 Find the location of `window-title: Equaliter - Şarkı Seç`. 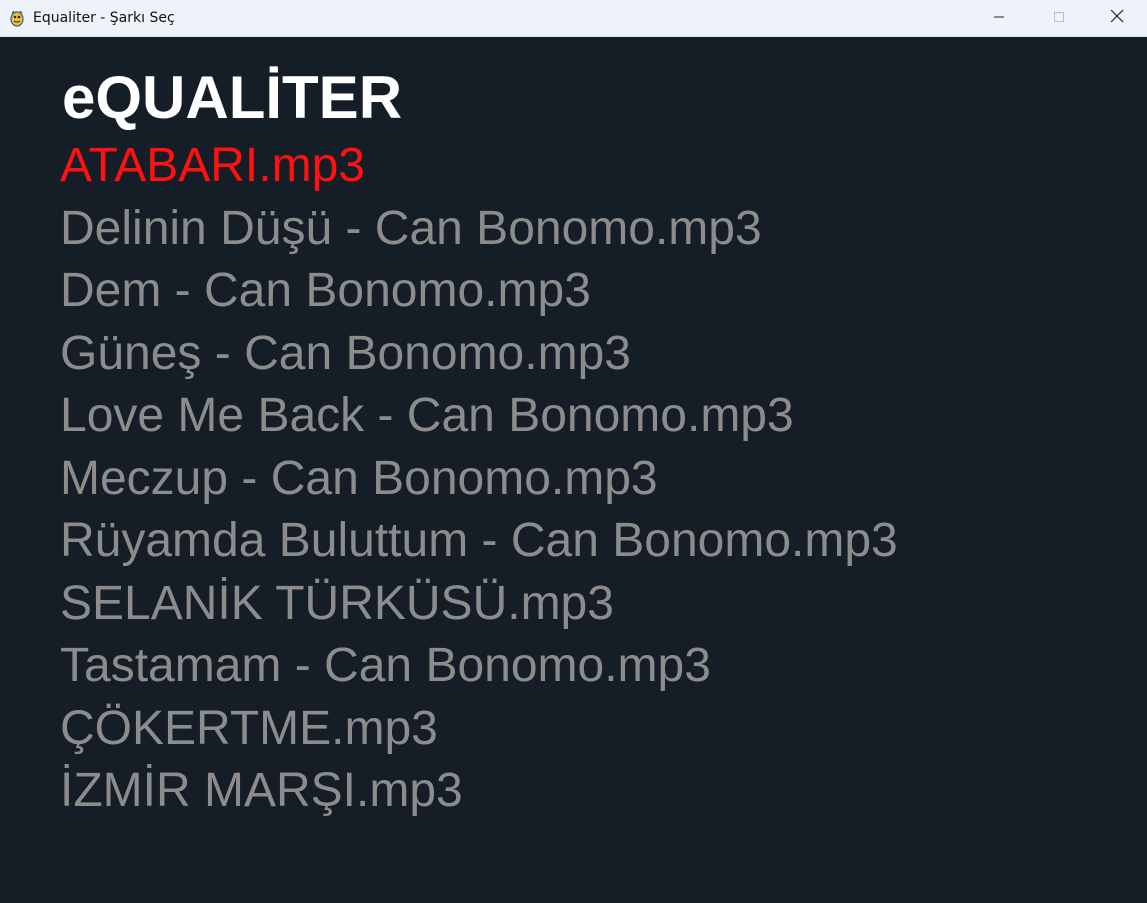

window-title: Equaliter - Şarkı Seç is located at coordinates (104, 18).